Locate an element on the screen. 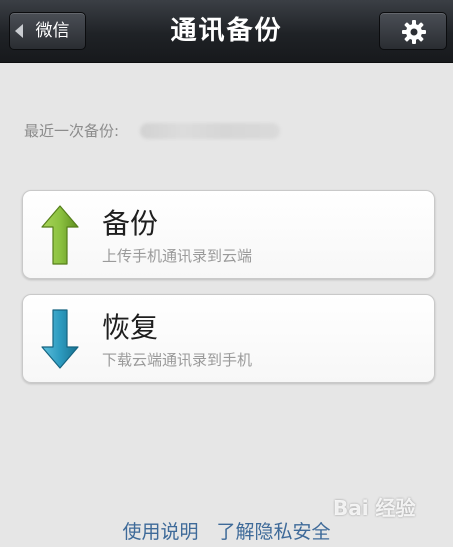  navigation-bar: 微信 通讯备份 is located at coordinates (226, 31).